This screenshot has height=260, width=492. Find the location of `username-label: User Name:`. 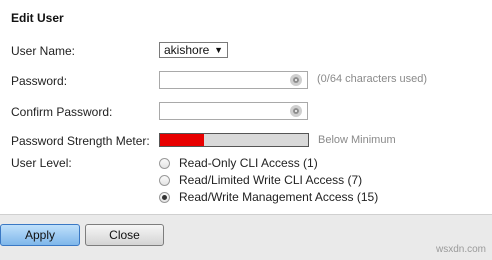

username-label: User Name: is located at coordinates (43, 51).